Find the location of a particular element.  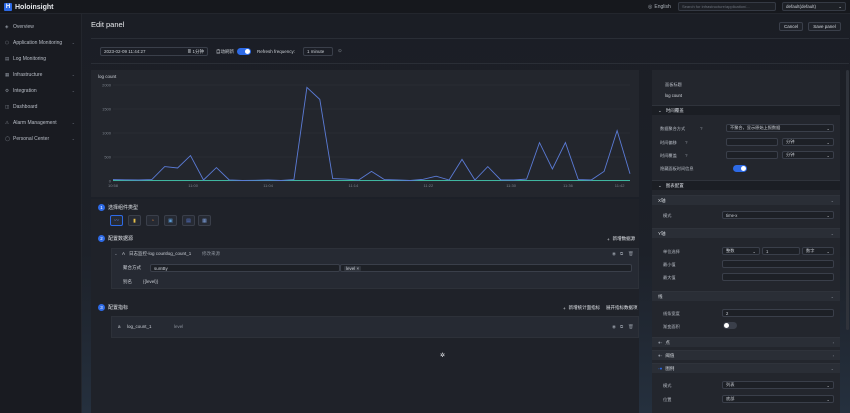

x-tick-label: 11:04 is located at coordinates (268, 185).